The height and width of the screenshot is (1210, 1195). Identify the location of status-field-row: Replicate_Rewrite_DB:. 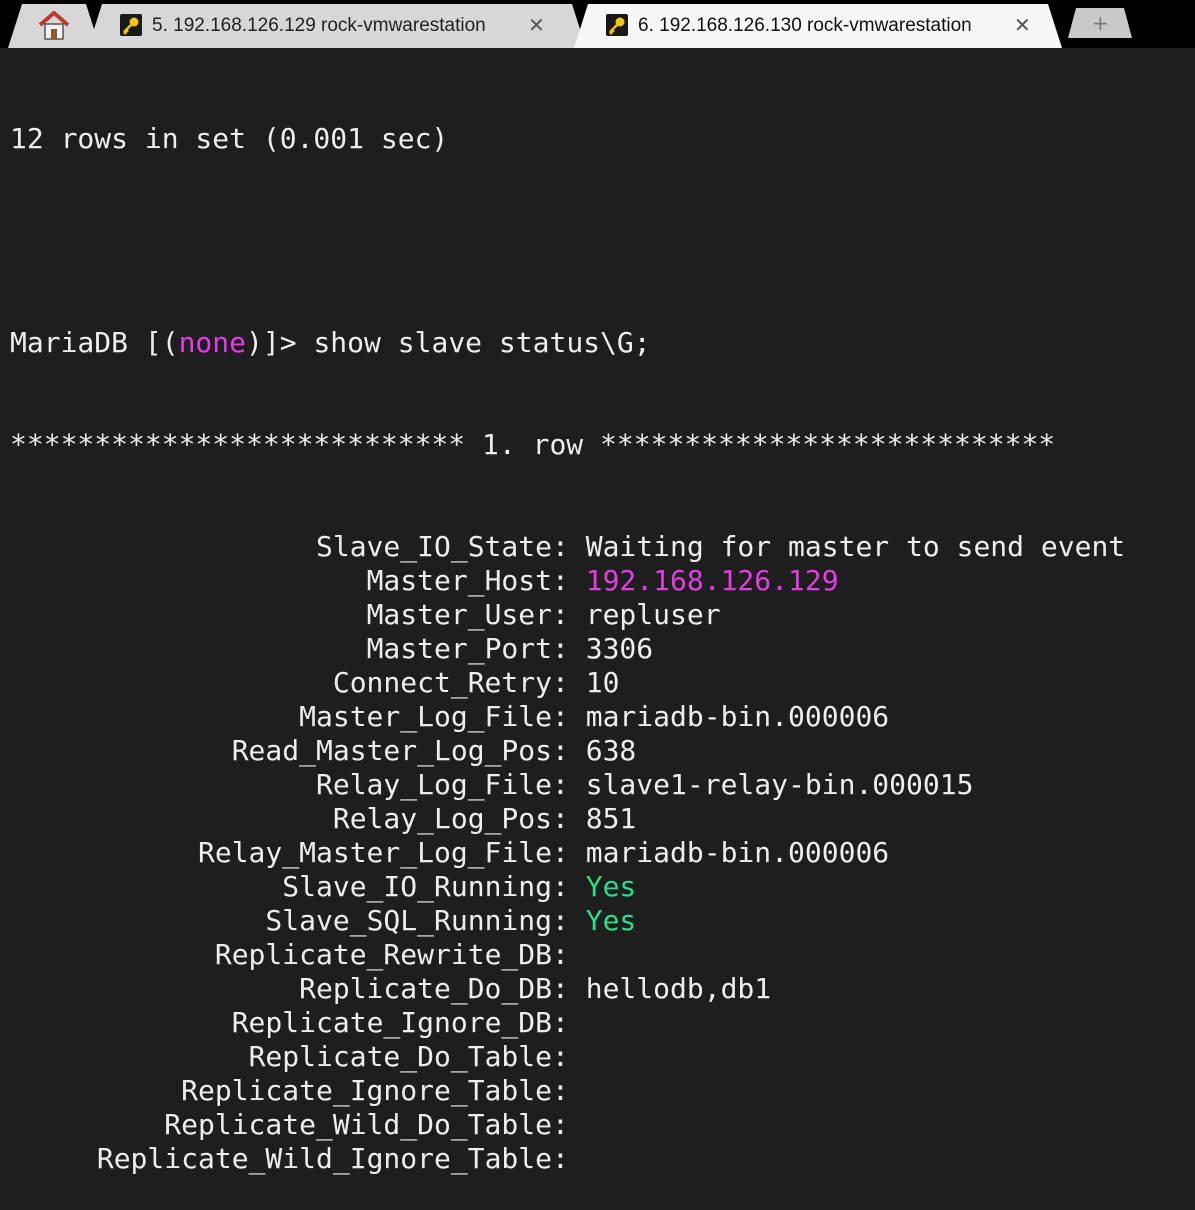
(567, 955).